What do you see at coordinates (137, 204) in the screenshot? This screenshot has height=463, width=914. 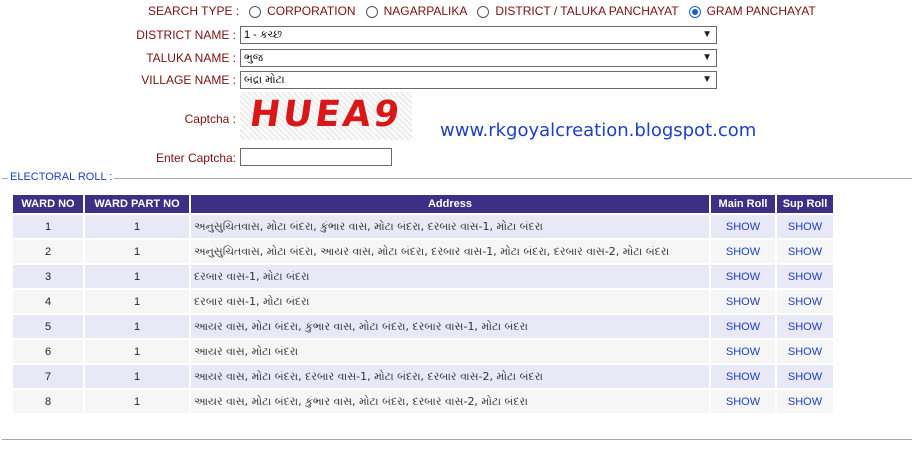 I see `header-ward-part-no: WARD PART NO` at bounding box center [137, 204].